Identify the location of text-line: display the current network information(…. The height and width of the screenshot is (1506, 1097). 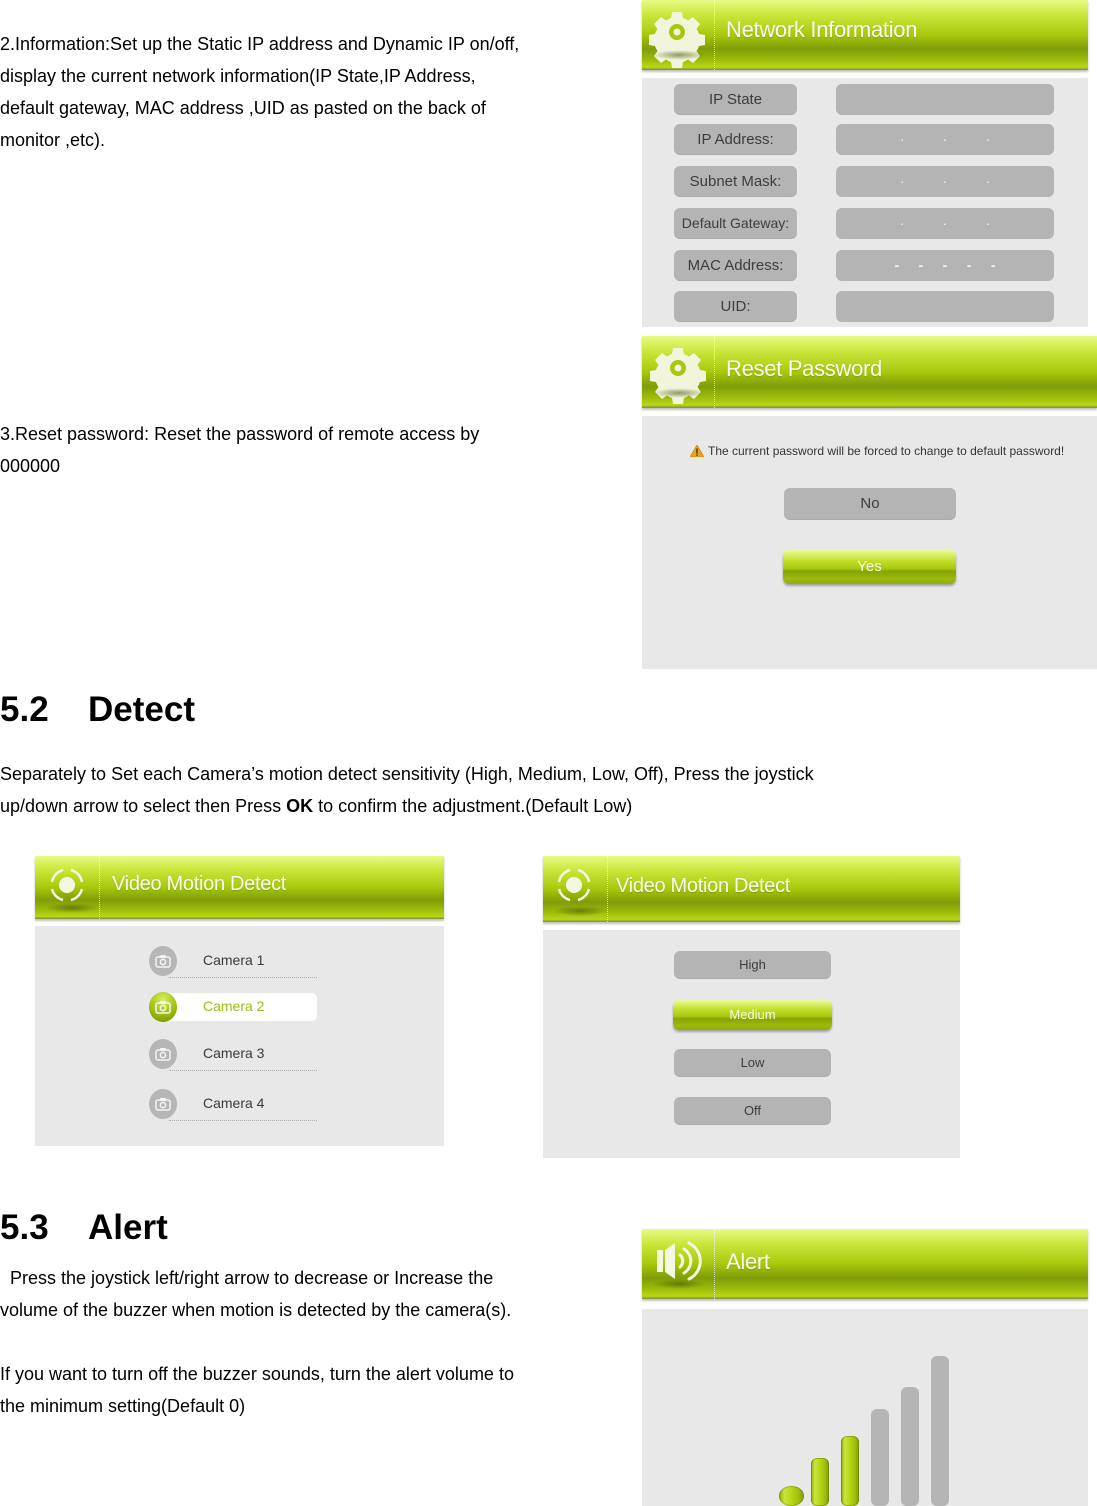
(238, 76).